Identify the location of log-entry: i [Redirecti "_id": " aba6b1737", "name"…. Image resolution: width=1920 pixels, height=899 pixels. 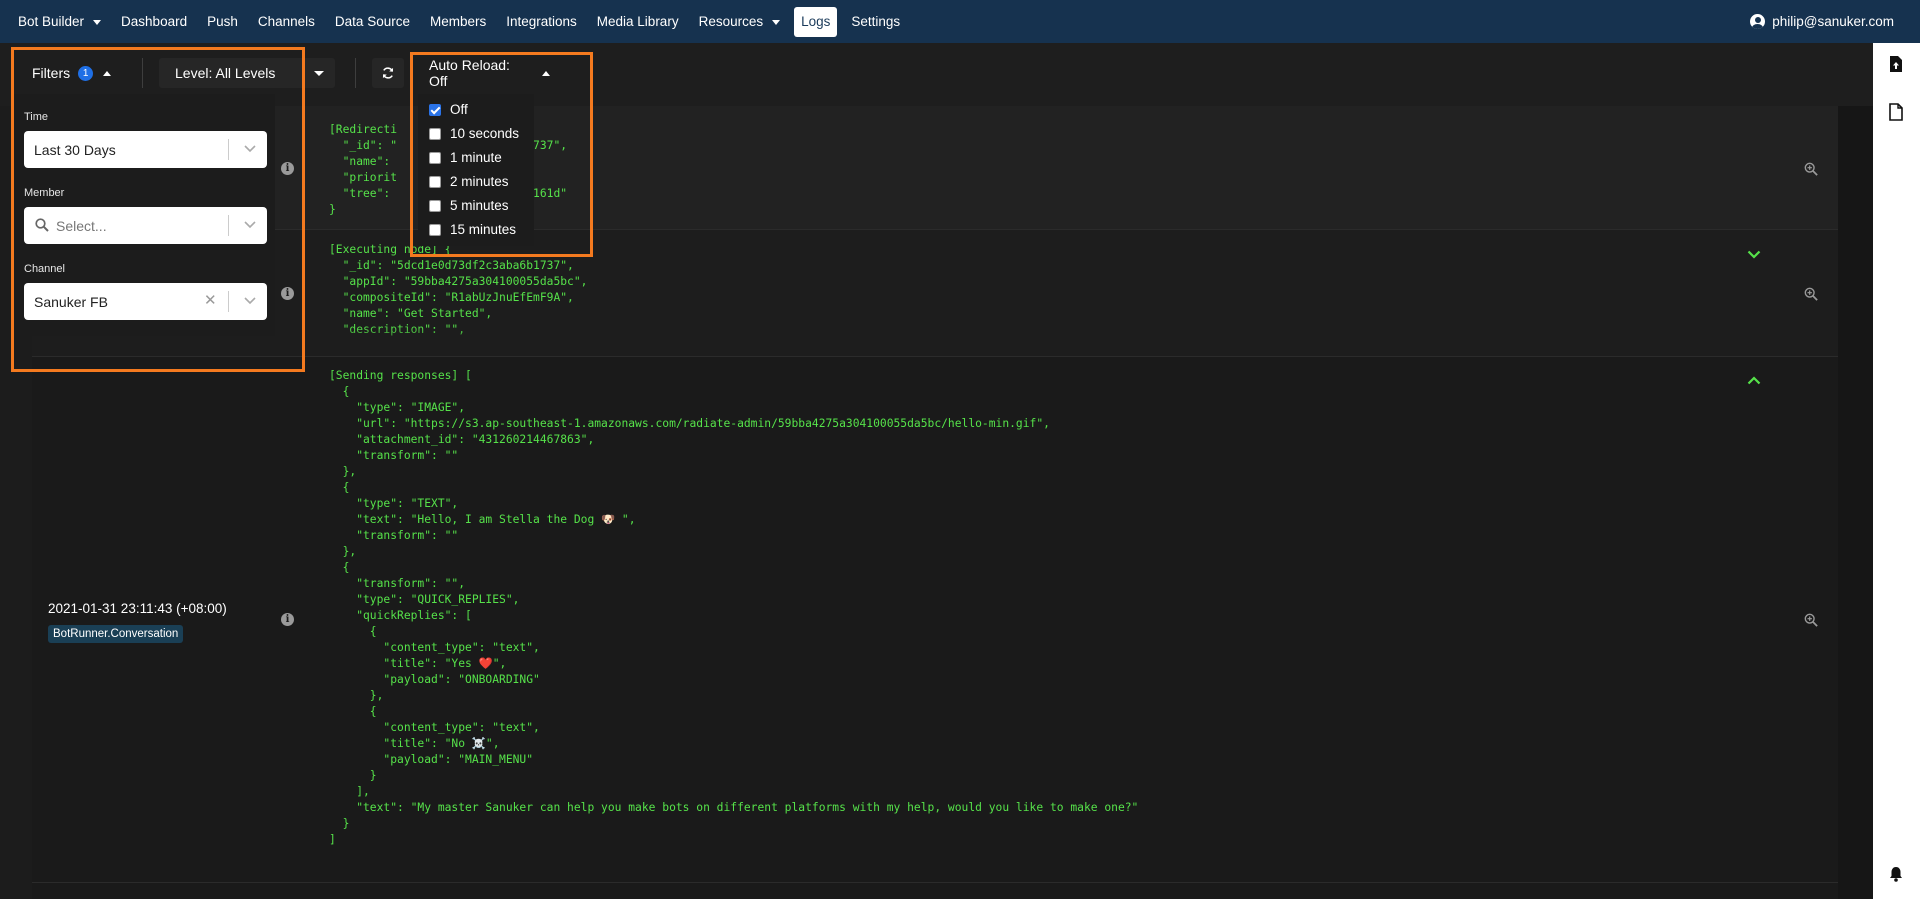
(935, 168).